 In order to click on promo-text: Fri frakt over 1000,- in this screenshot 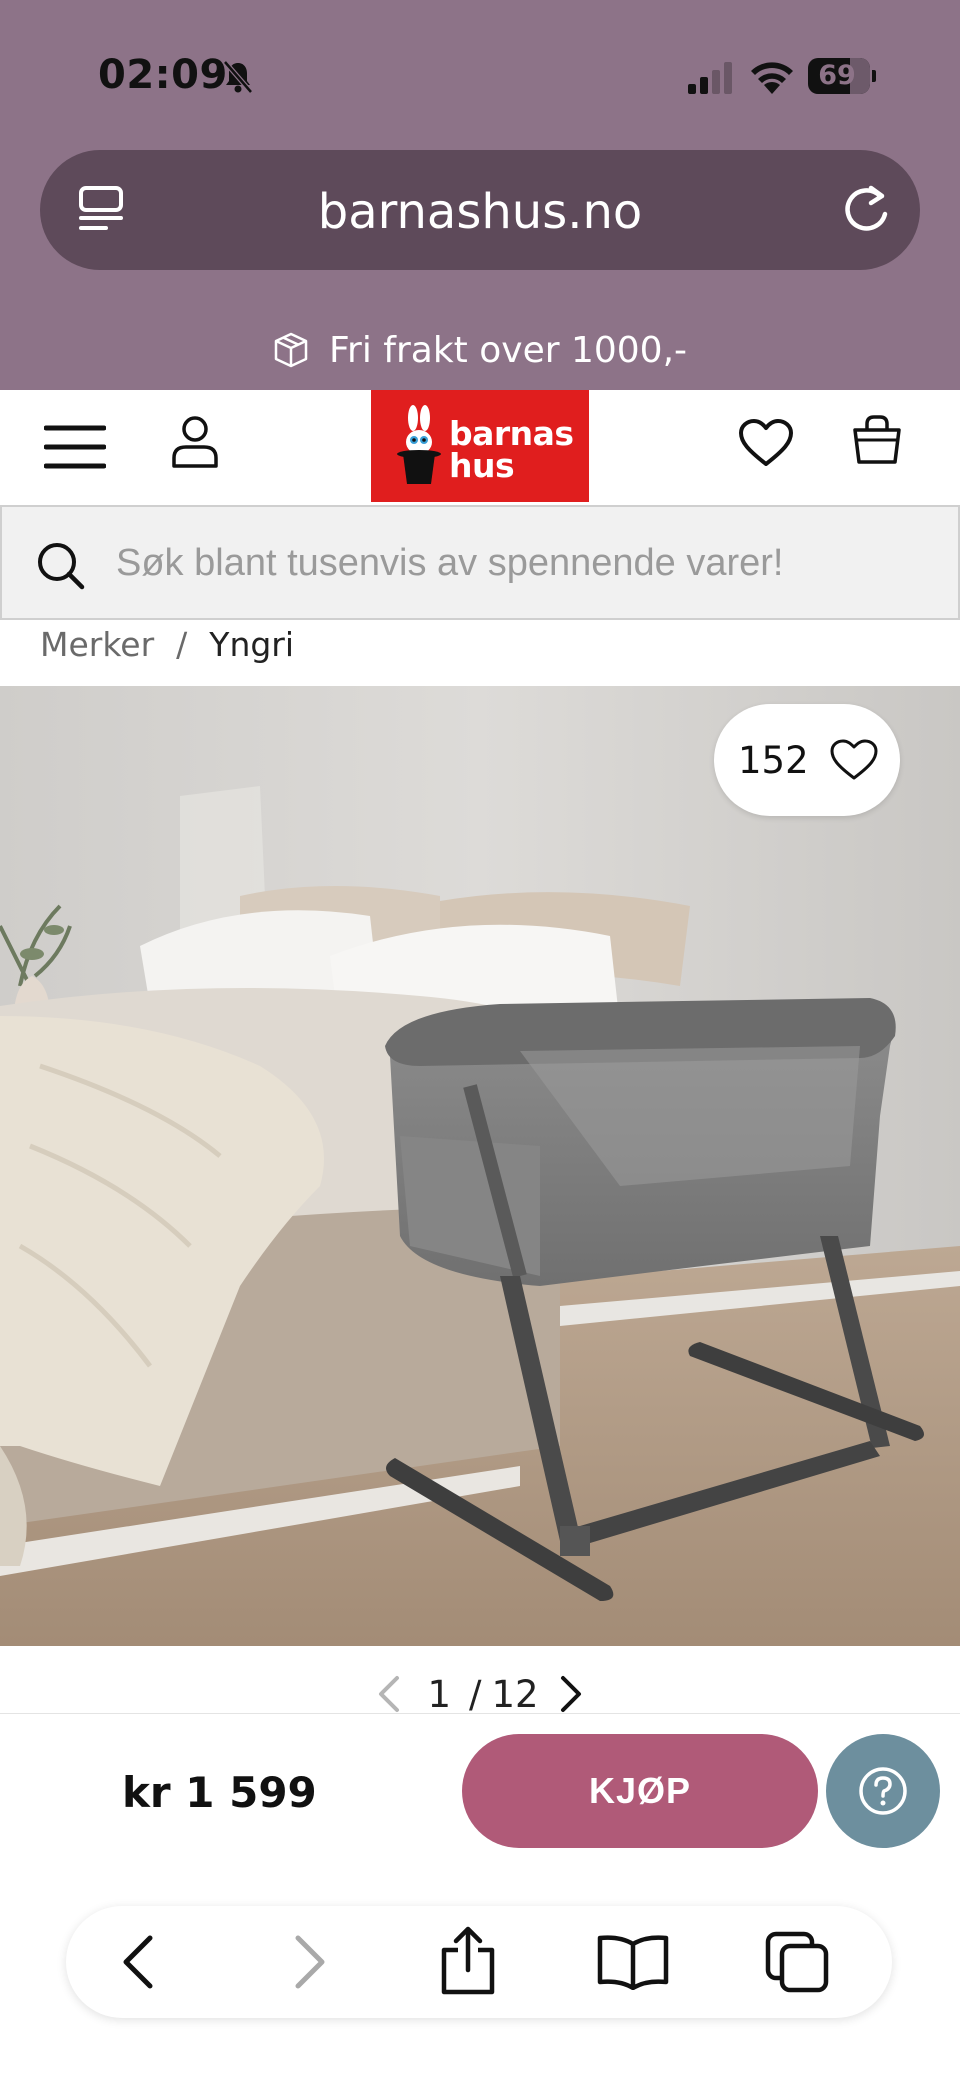, I will do `click(508, 350)`.